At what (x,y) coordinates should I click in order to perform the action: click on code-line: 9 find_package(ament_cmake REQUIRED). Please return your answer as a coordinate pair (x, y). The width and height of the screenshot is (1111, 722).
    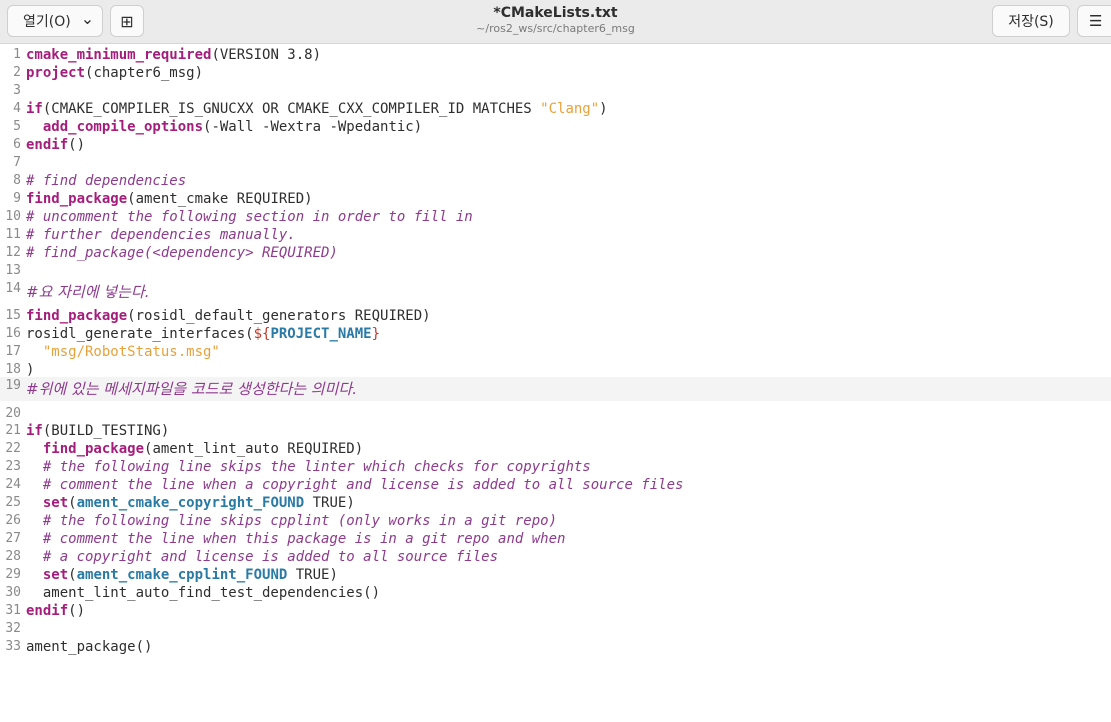
    Looking at the image, I should click on (555, 199).